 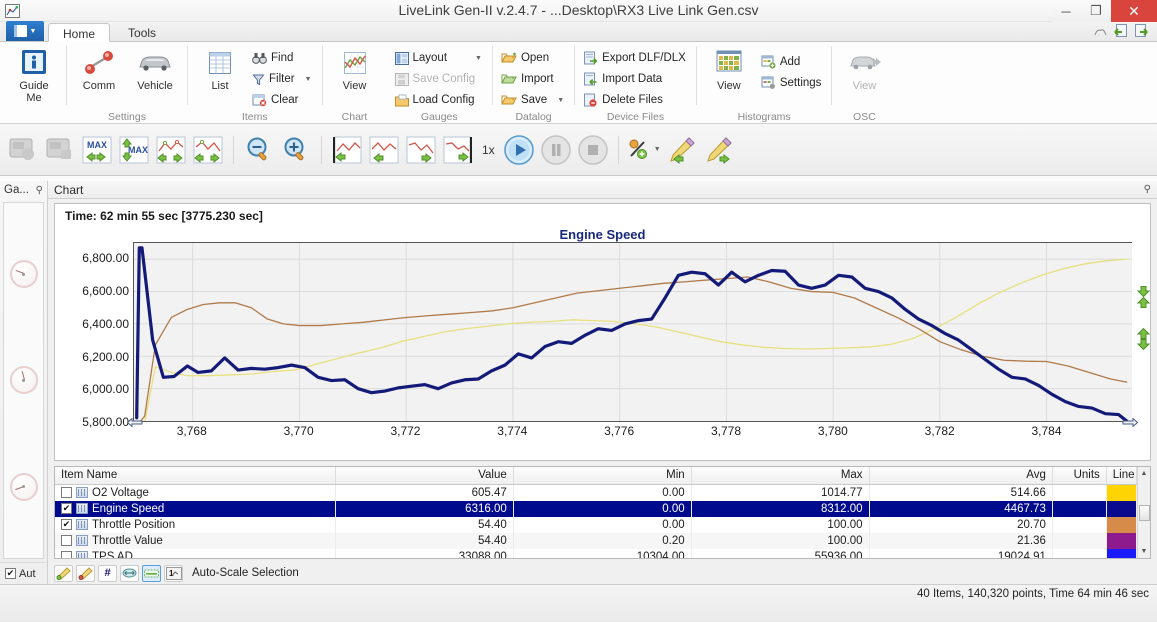 I want to click on marker-end-button, so click(x=458, y=150).